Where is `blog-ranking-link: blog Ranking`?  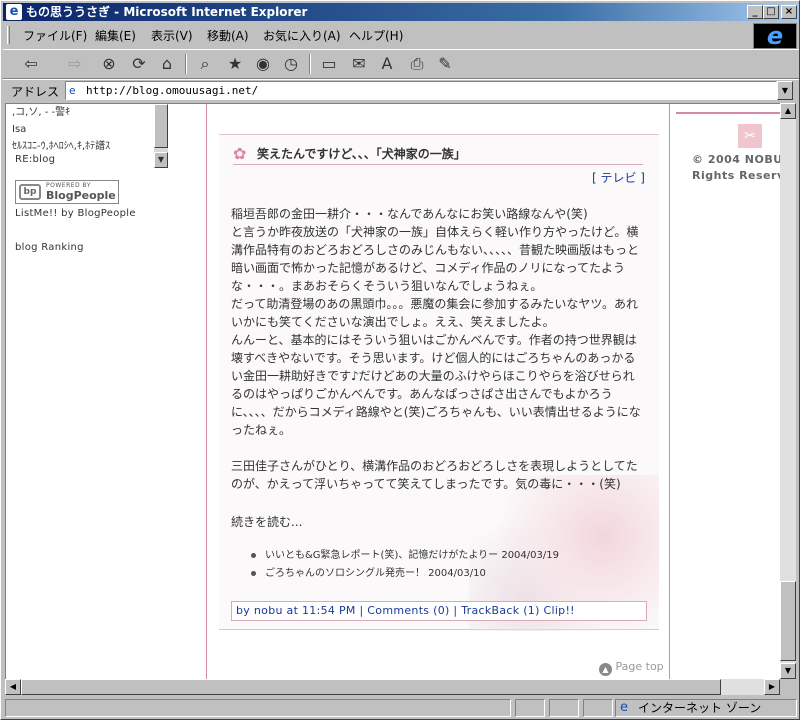
blog-ranking-link: blog Ranking is located at coordinates (49, 247).